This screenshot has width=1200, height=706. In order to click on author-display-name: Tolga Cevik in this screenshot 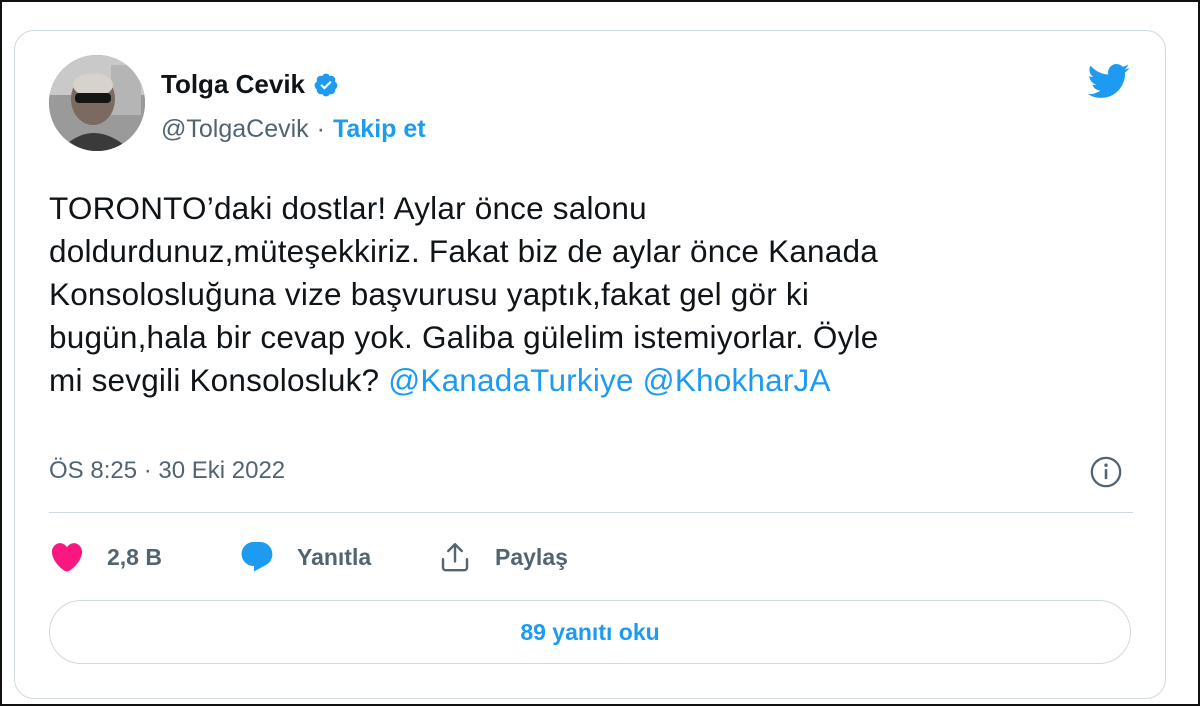, I will do `click(233, 84)`.